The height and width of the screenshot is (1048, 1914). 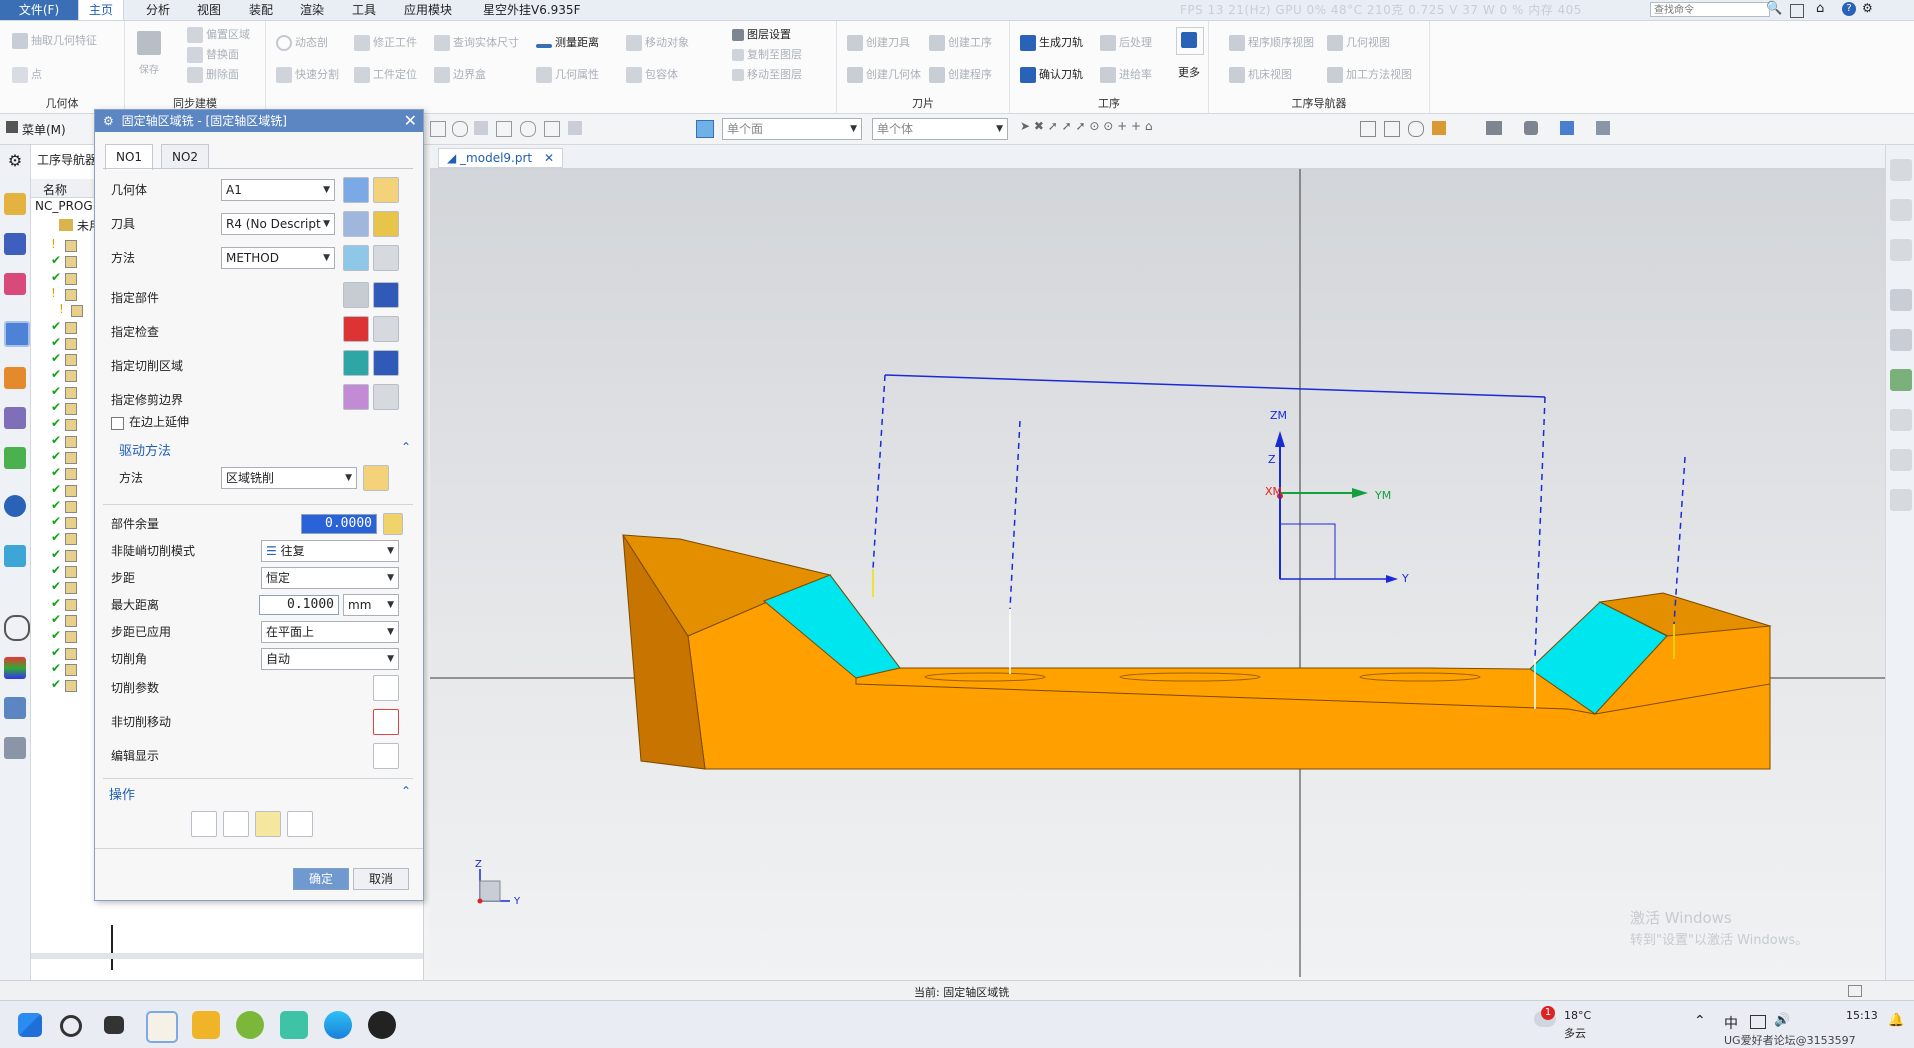 I want to click on create-operation-button: 创建工序, so click(x=960, y=43).